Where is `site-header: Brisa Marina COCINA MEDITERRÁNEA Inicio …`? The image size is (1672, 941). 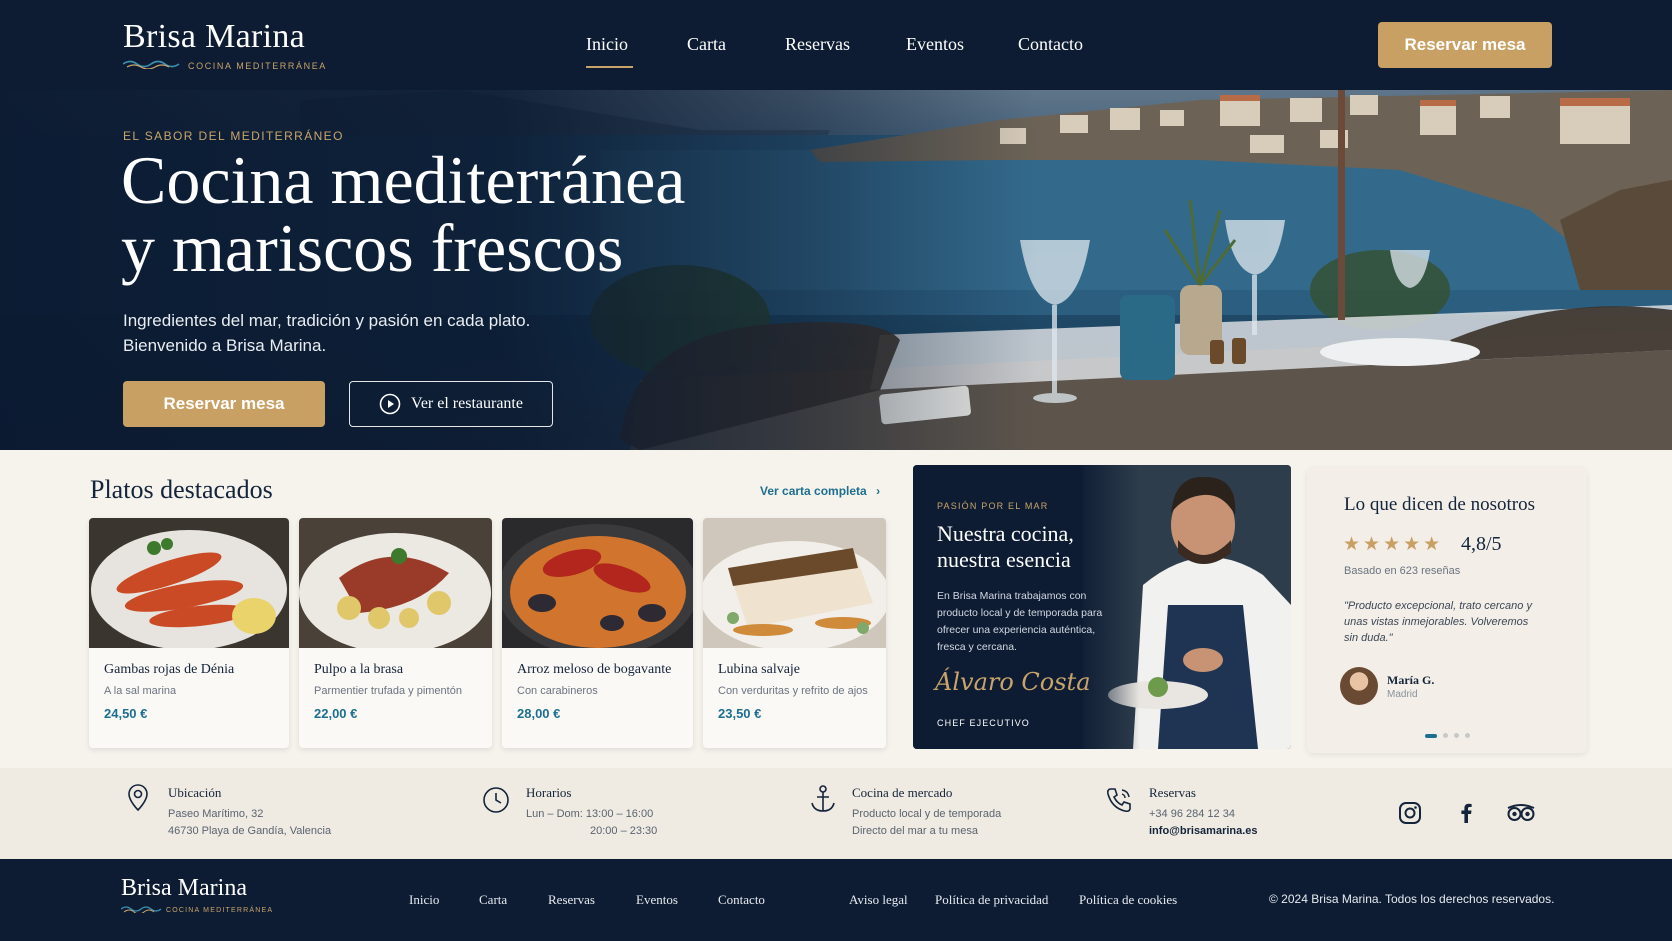 site-header: Brisa Marina COCINA MEDITERRÁNEA Inicio … is located at coordinates (836, 45).